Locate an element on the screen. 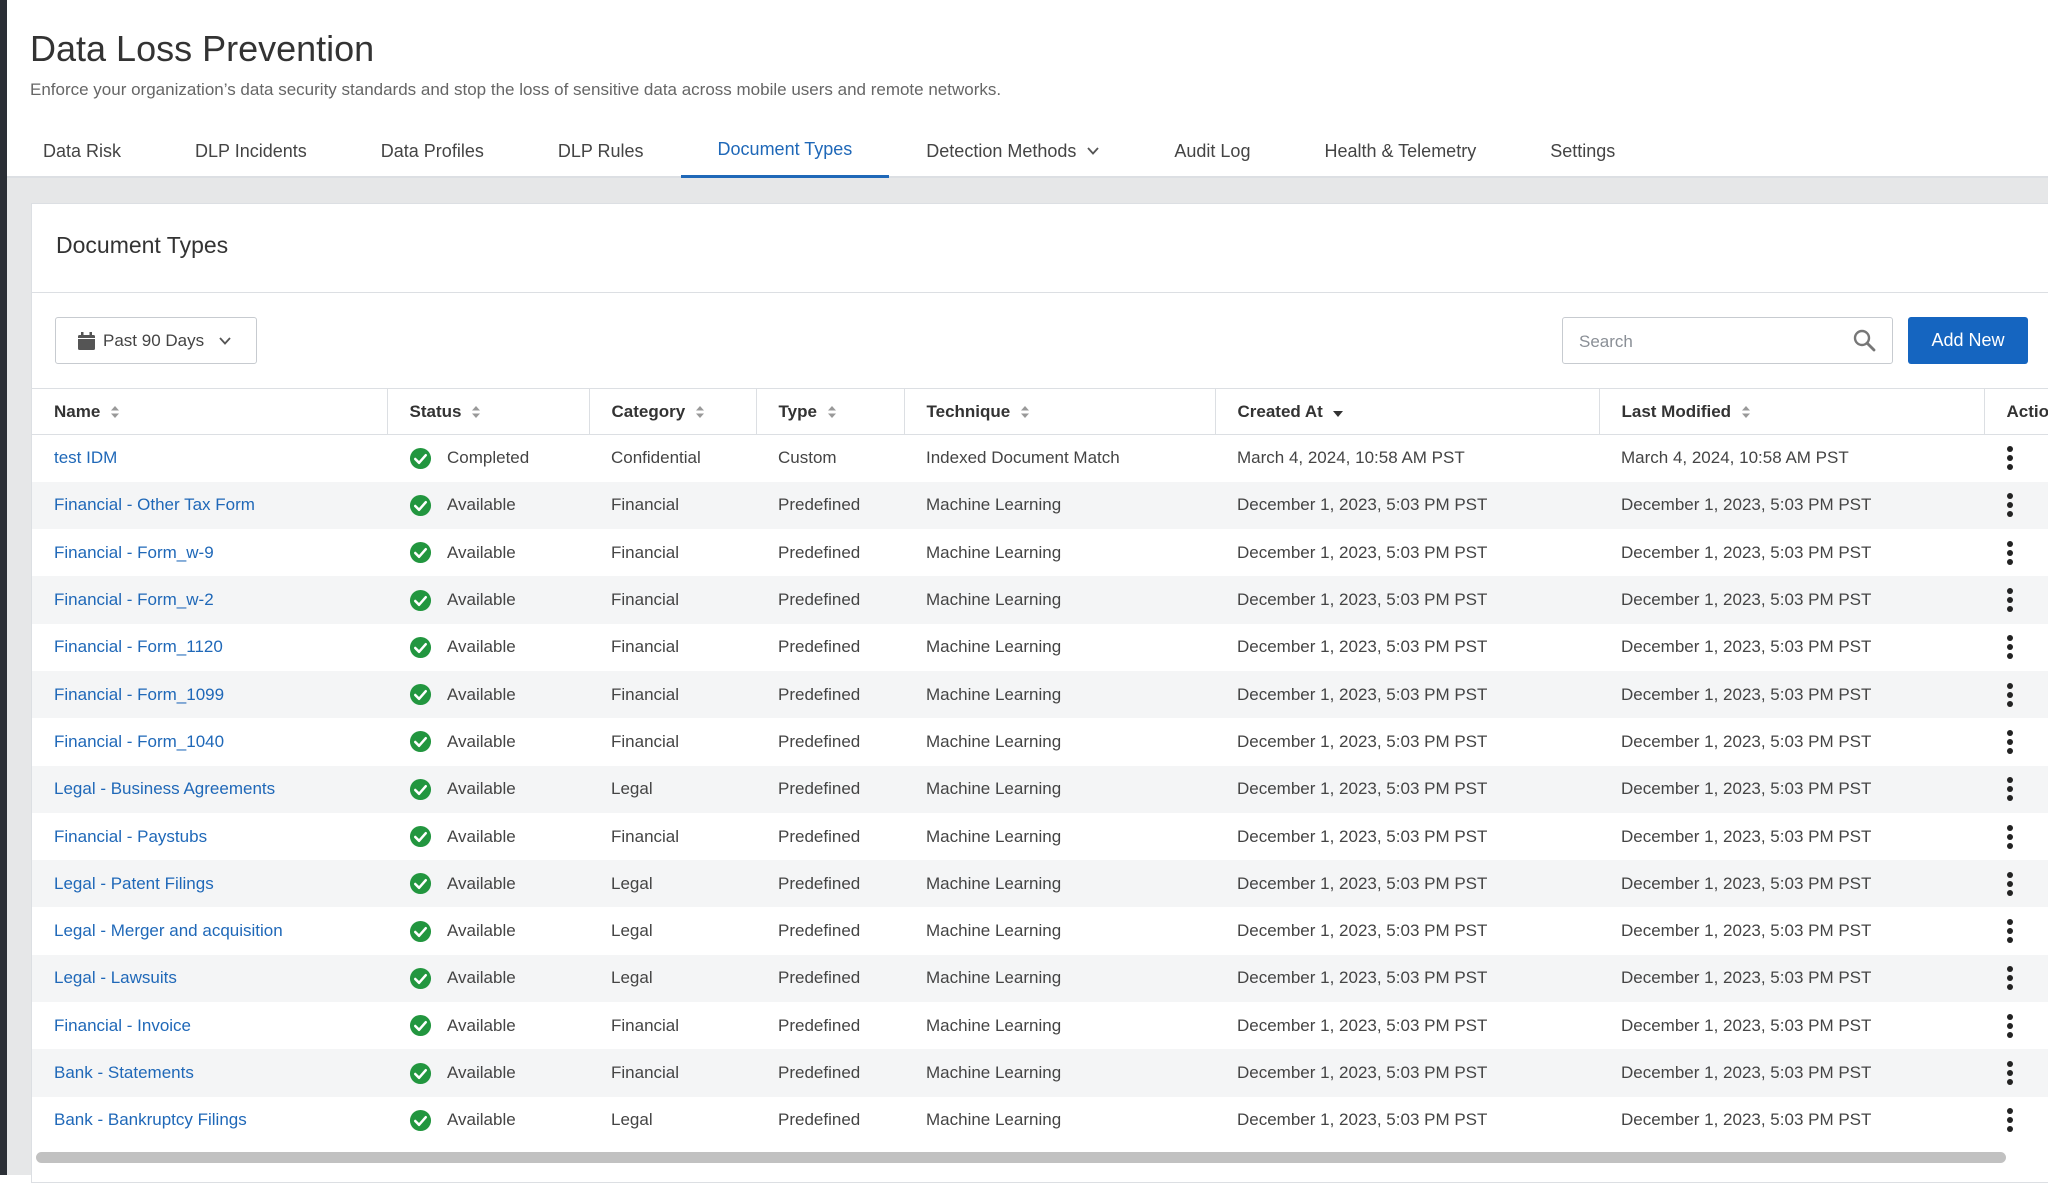 This screenshot has width=2048, height=1183. document-type-link: Financial - Form_1099 is located at coordinates (209, 694).